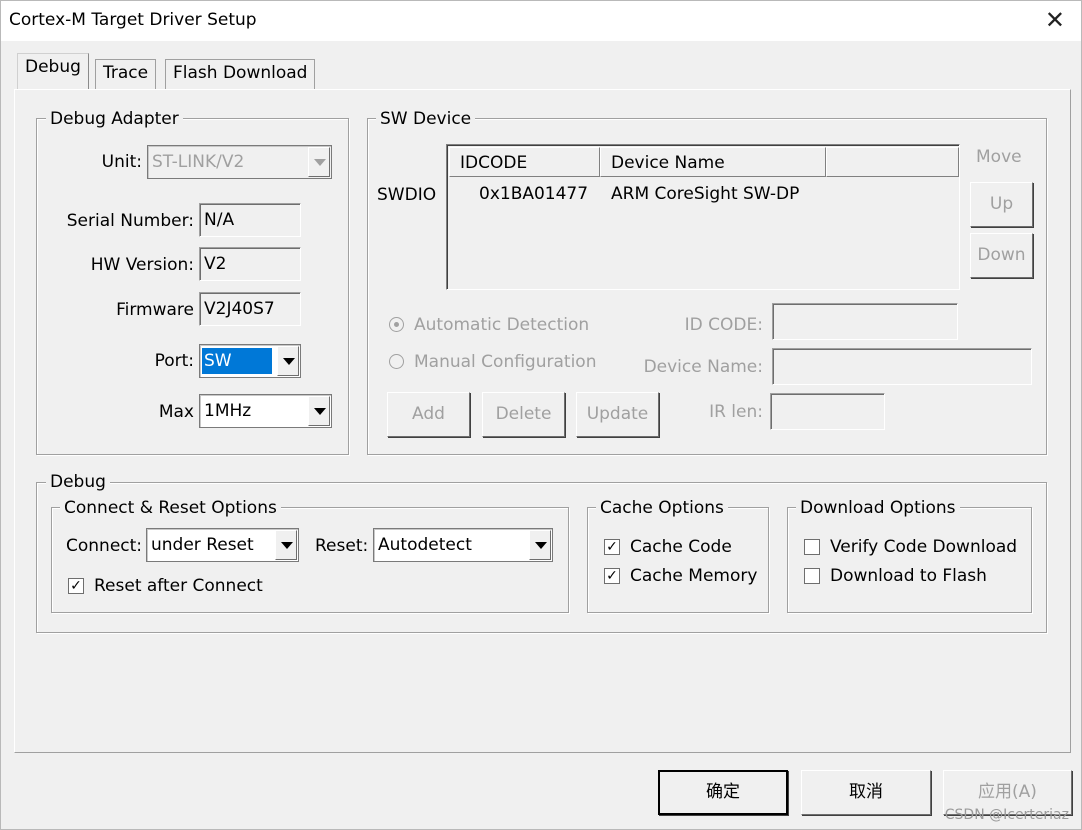 Image resolution: width=1082 pixels, height=830 pixels. What do you see at coordinates (130, 221) in the screenshot?
I see `serial-number-label: Serial Number:` at bounding box center [130, 221].